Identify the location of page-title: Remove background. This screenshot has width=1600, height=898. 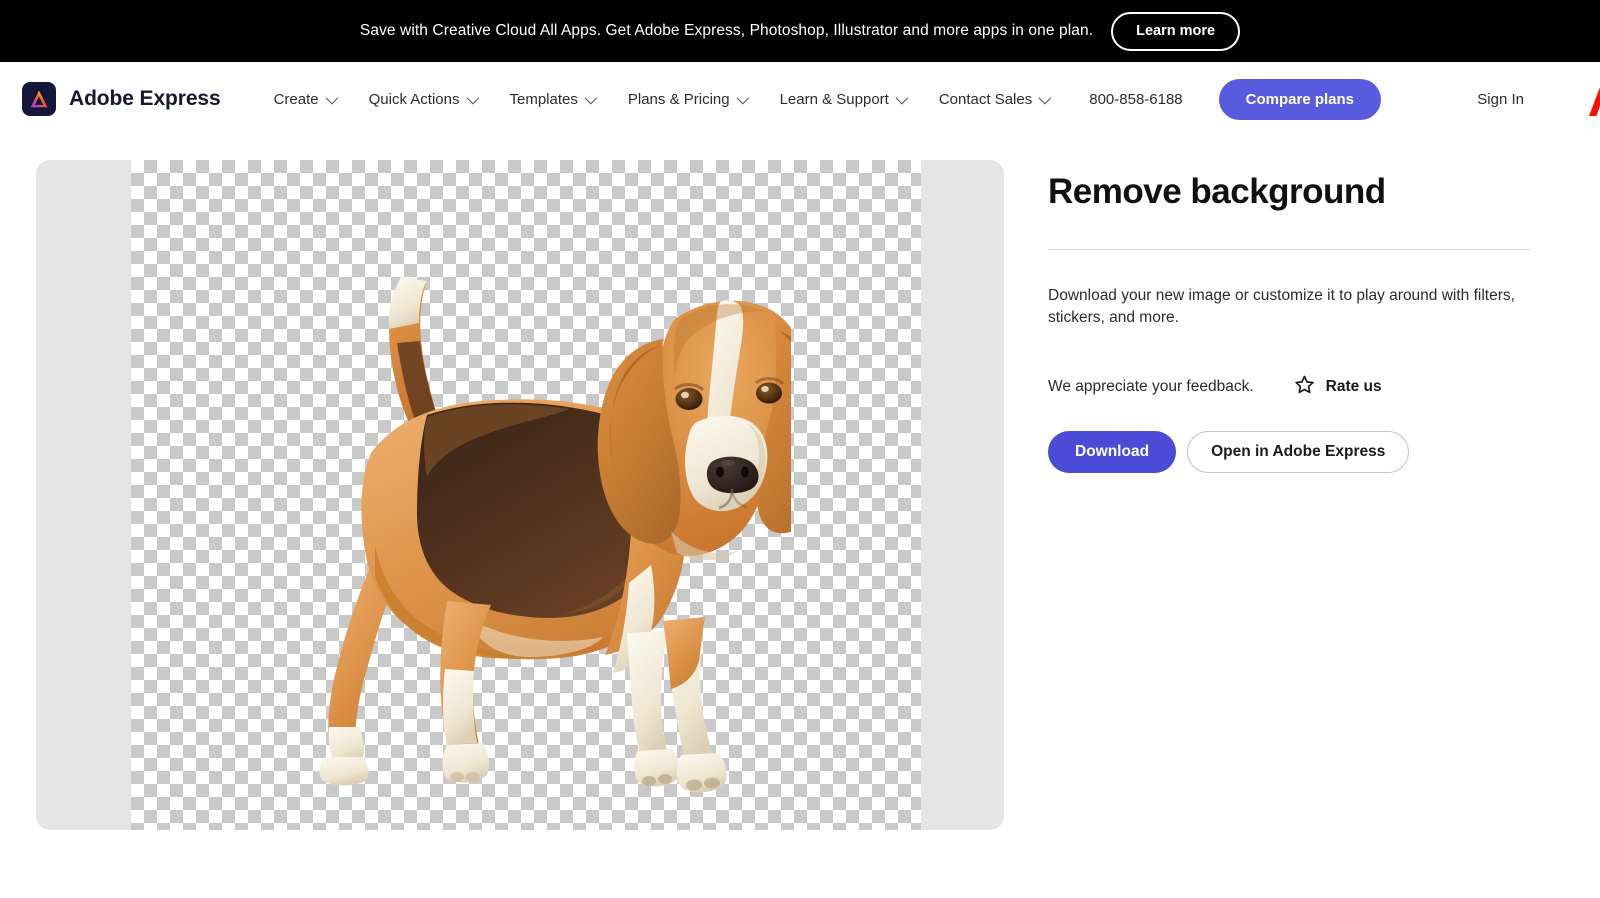
(1217, 191).